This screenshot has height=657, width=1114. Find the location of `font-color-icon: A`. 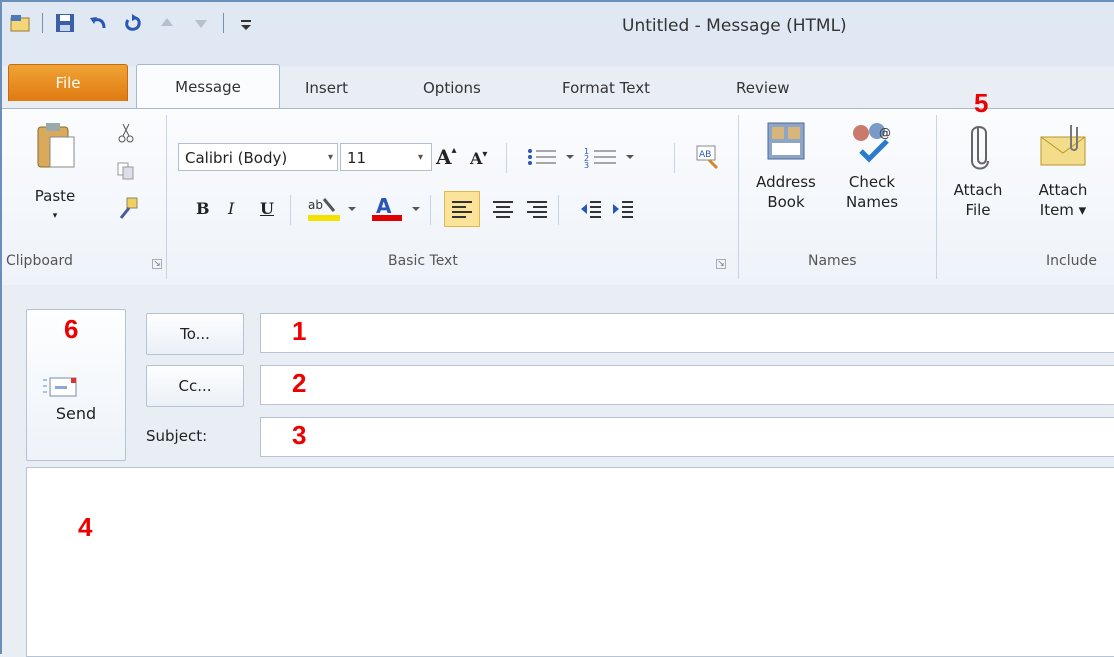

font-color-icon: A is located at coordinates (397, 209).